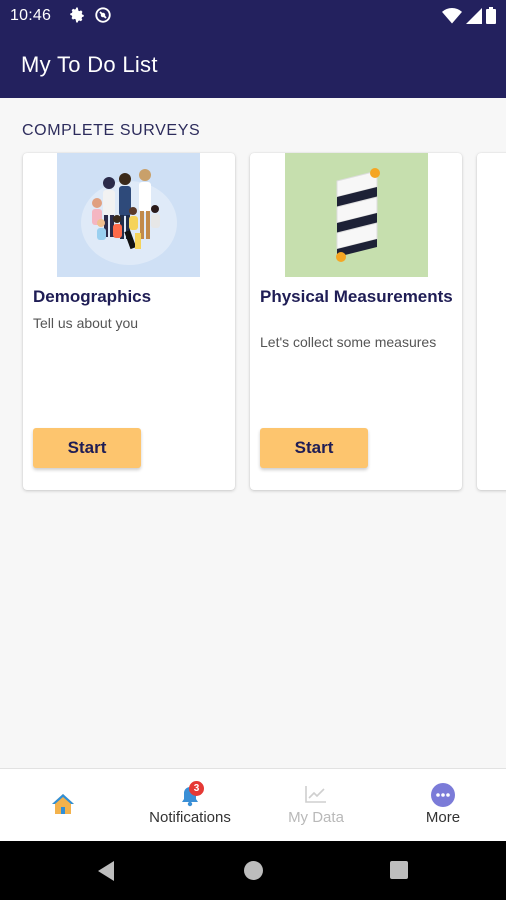 Image resolution: width=506 pixels, height=900 pixels. Describe the element at coordinates (190, 817) in the screenshot. I see `nav-label: Notifications` at that location.